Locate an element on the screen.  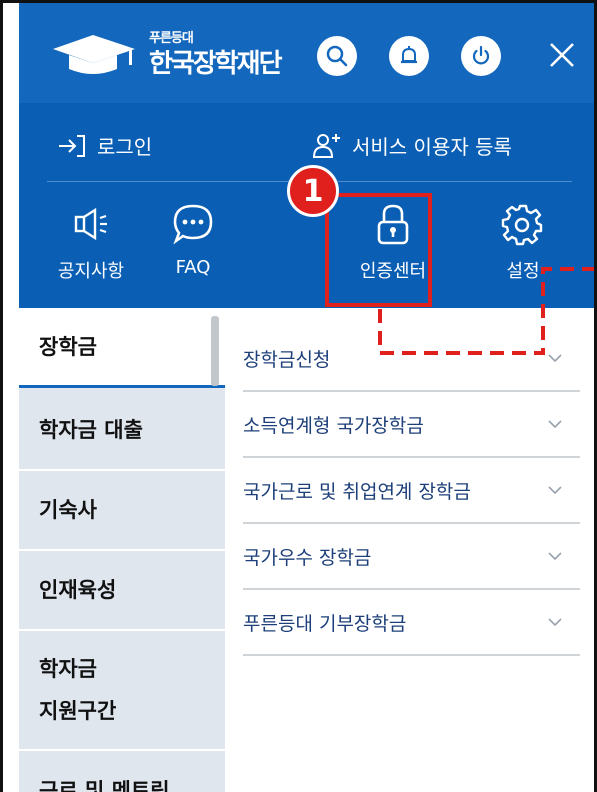
dashed-callout is located at coordinates (486, 311).